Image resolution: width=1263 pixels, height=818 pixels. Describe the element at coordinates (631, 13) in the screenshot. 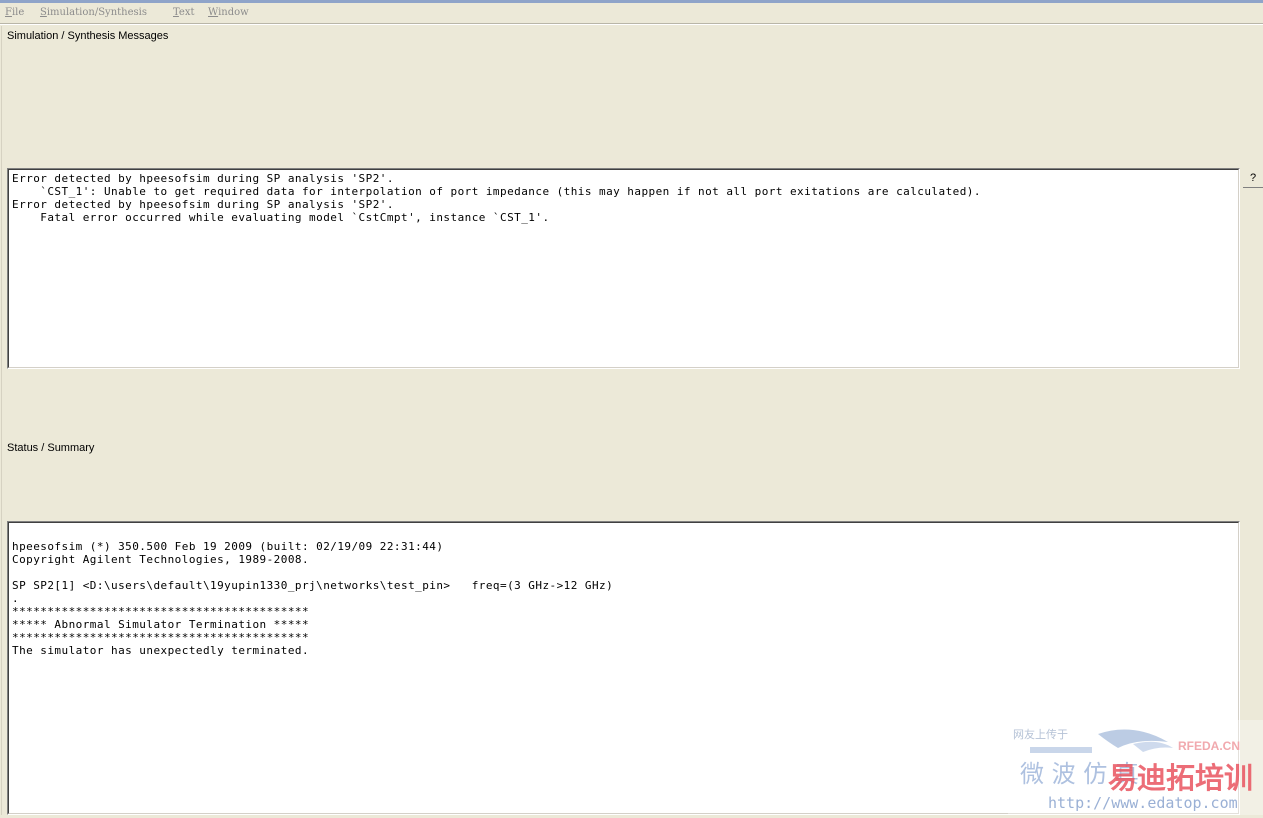

I see `menu-bar: File Simulation/Synthesis Text Window` at that location.